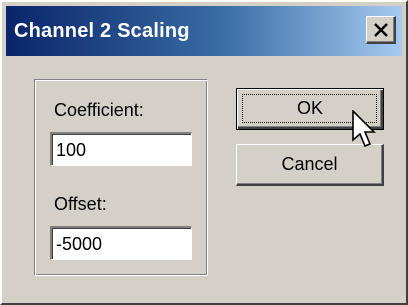 This screenshot has width=408, height=305. I want to click on dialog-title: Channel 2 Scaling, so click(102, 31).